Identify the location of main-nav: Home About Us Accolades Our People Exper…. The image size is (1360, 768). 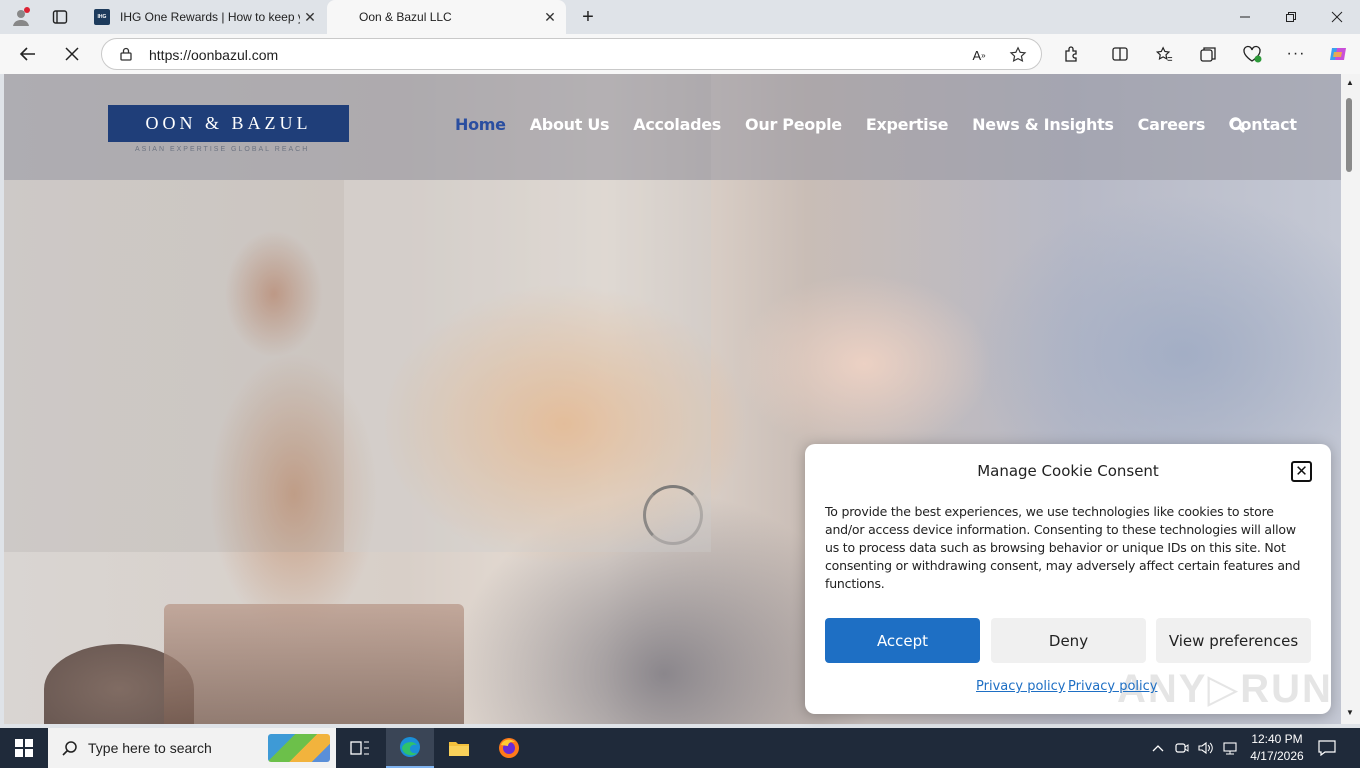
(888, 124).